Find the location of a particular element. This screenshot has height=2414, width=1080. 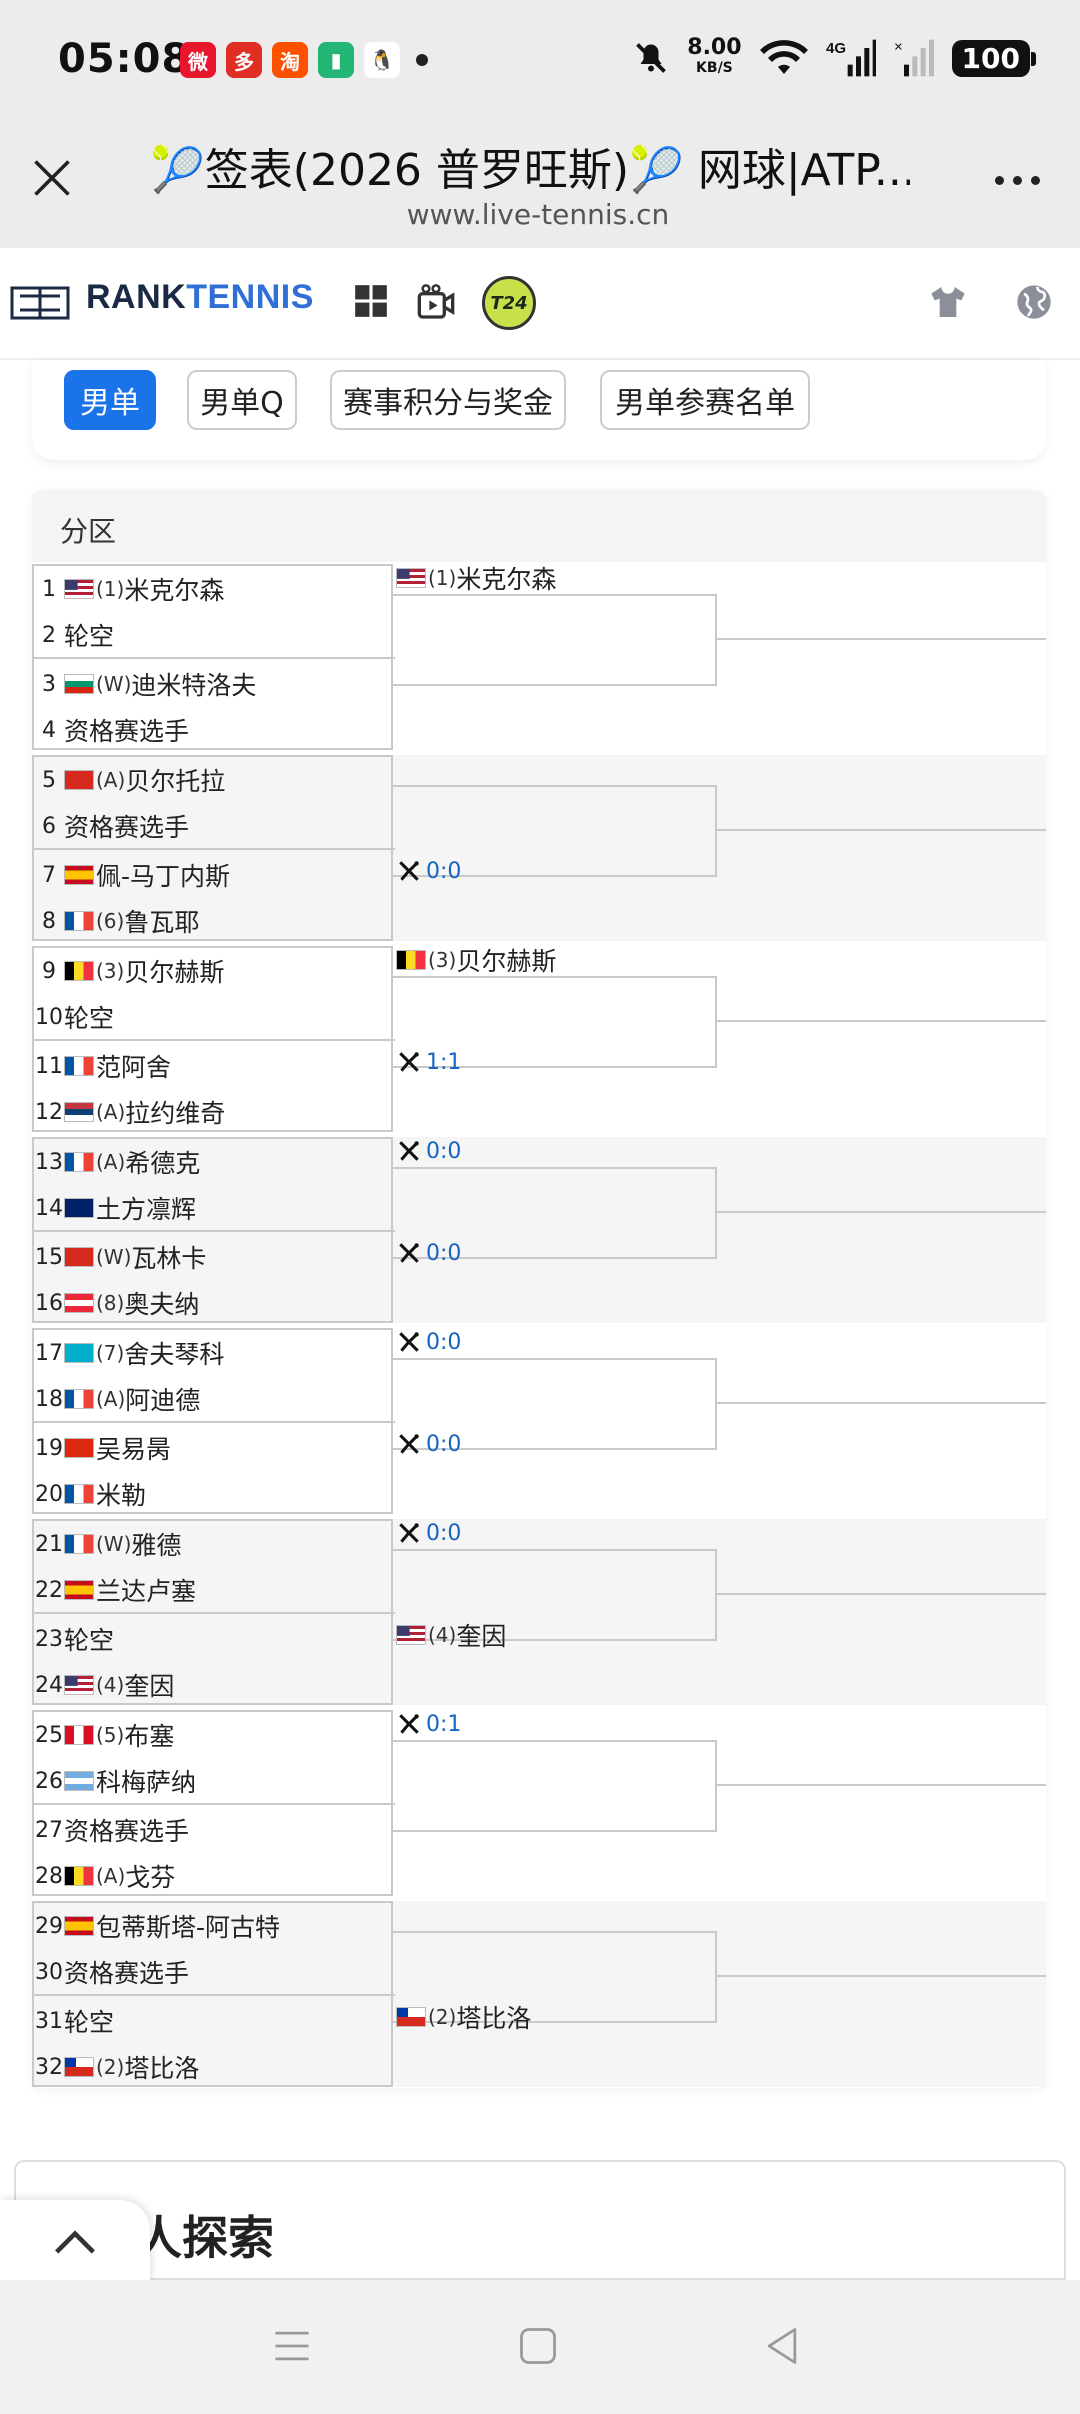

page-url: www.live-tennis.cn is located at coordinates (538, 214).